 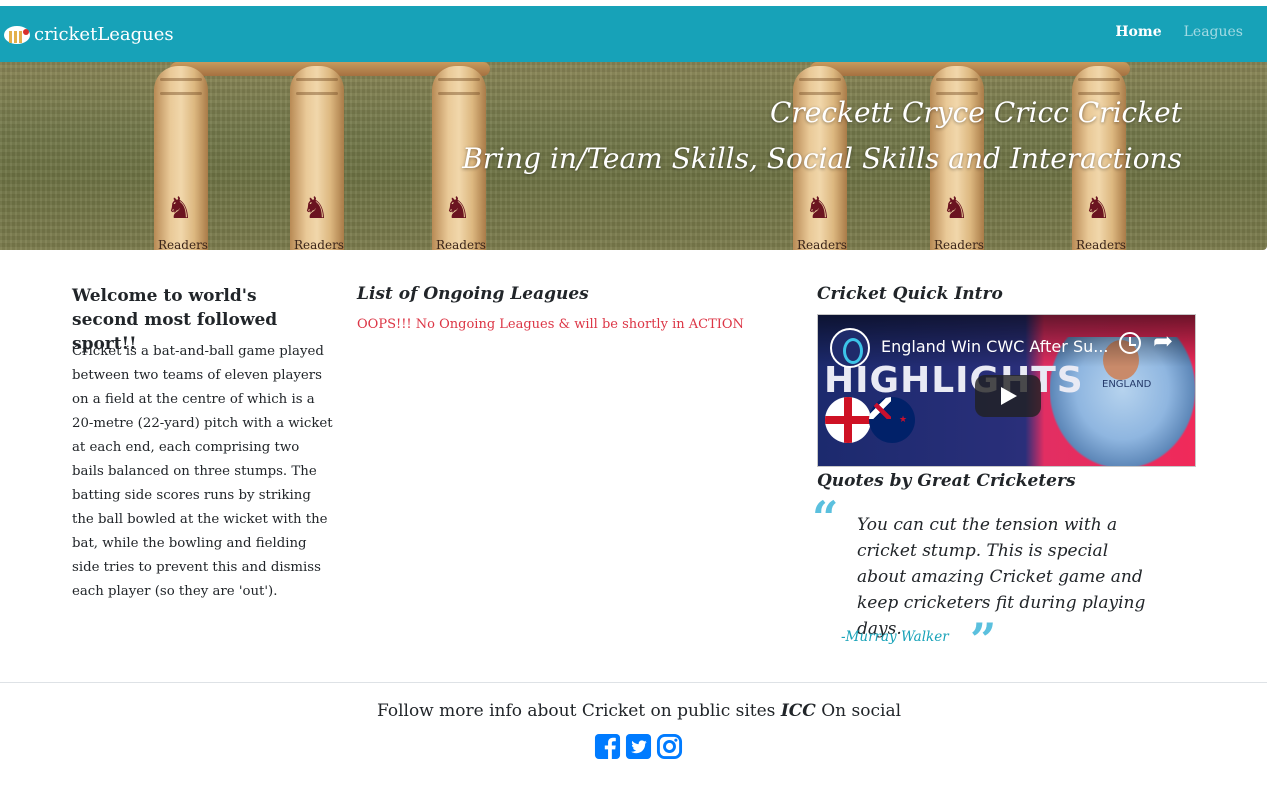 I want to click on play-button, so click(x=1008, y=396).